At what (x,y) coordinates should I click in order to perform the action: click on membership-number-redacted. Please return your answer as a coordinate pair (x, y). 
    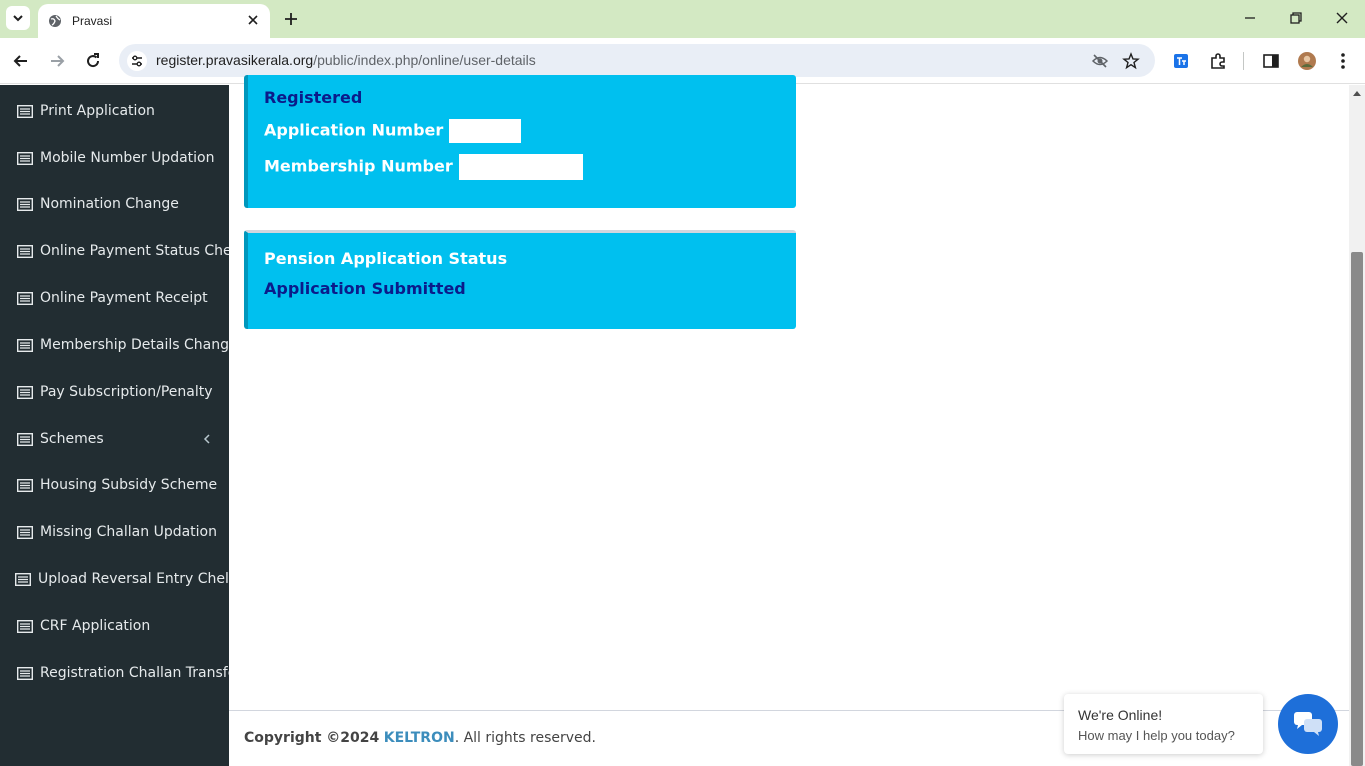
    Looking at the image, I should click on (520, 167).